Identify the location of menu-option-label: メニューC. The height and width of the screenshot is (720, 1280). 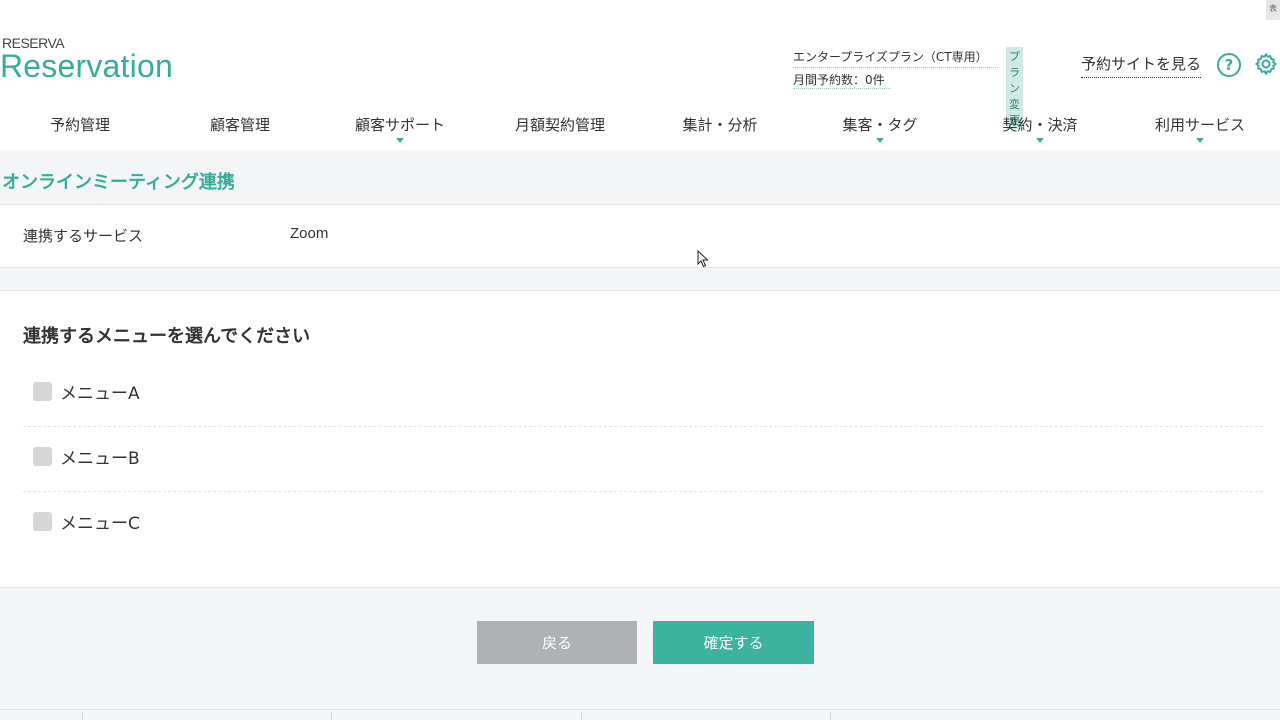
(100, 523).